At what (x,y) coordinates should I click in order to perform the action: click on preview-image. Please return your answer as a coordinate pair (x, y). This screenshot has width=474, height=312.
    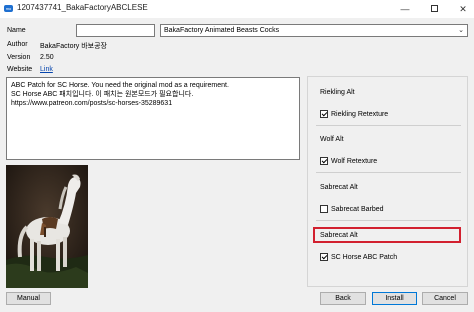
    Looking at the image, I should click on (47, 226).